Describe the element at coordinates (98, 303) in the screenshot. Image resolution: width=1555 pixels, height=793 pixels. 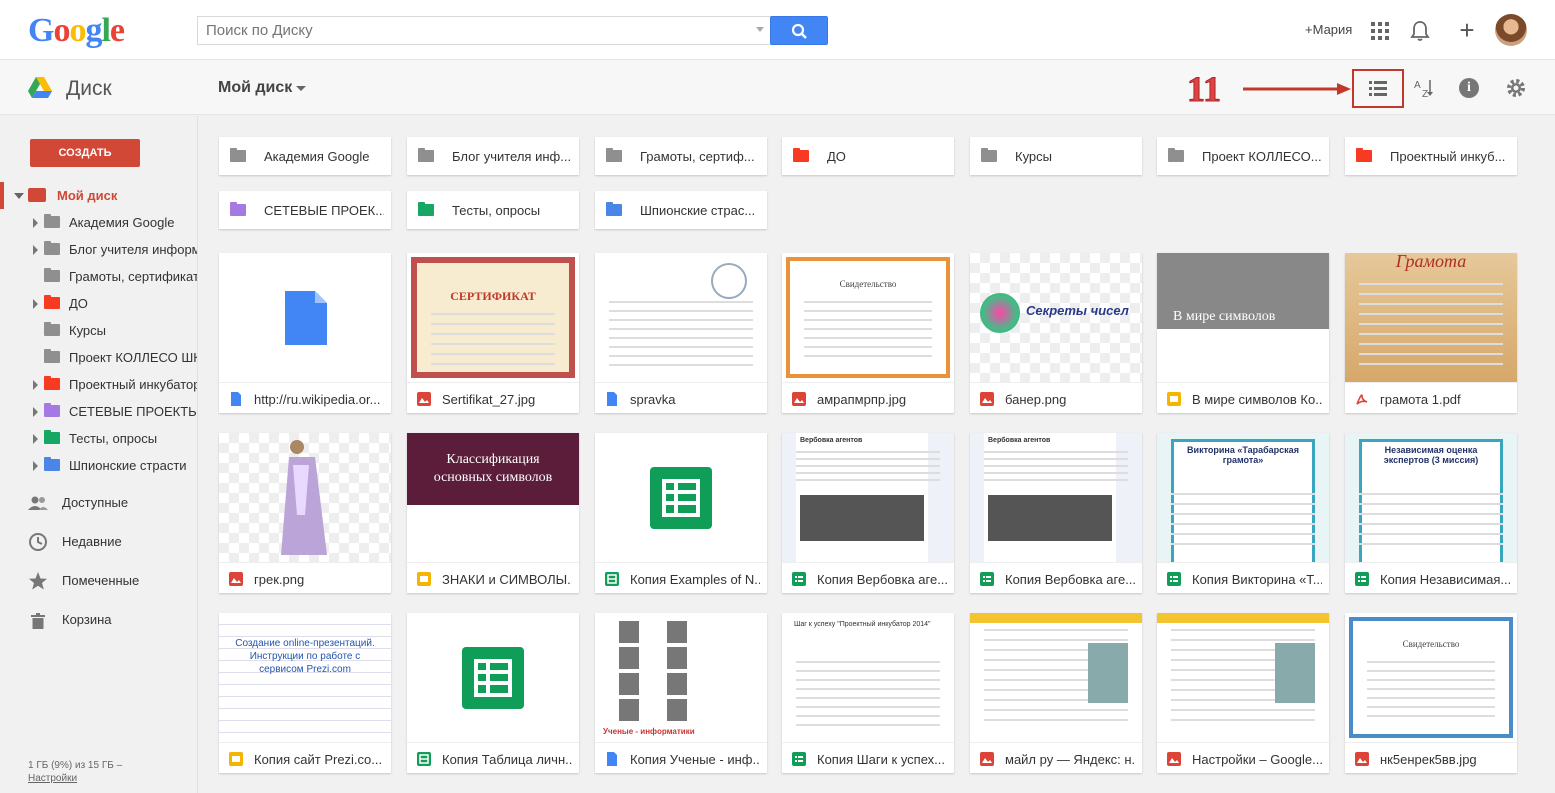
I see `sidebar-folder-item: ДО` at that location.